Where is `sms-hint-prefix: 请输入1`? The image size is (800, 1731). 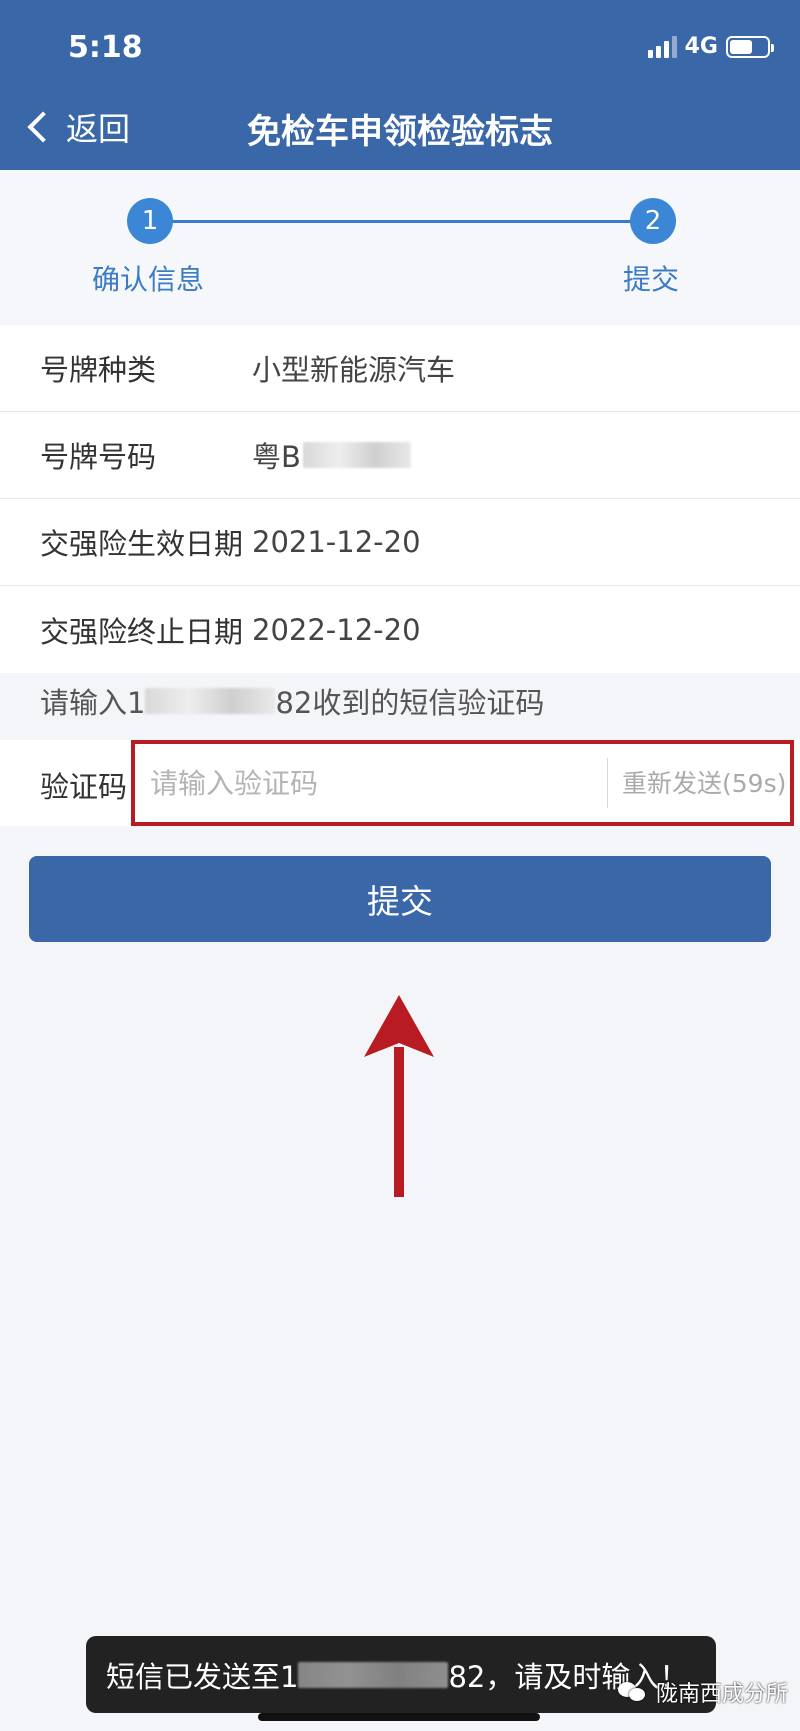
sms-hint-prefix: 请输入1 is located at coordinates (93, 703).